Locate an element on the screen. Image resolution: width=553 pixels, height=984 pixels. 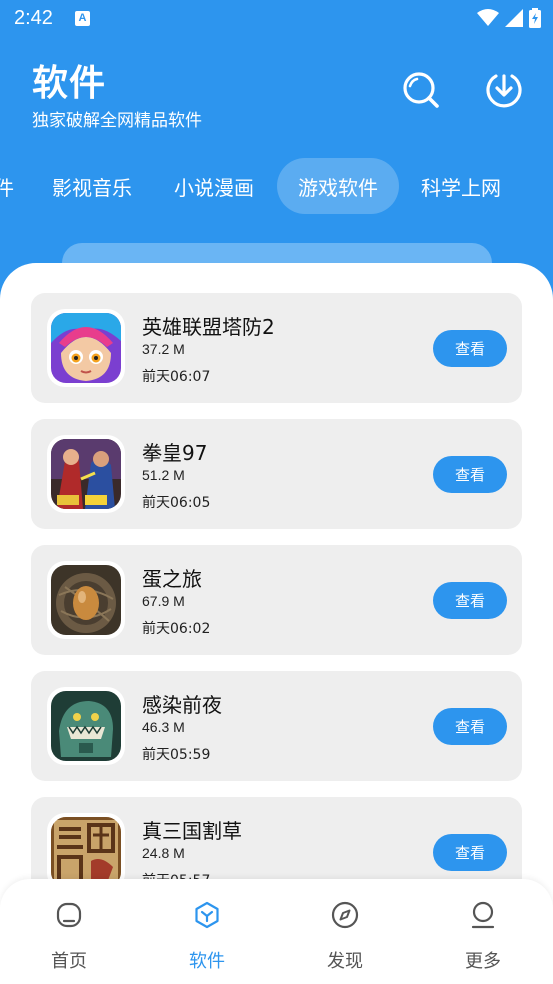
search-button is located at coordinates (421, 90).